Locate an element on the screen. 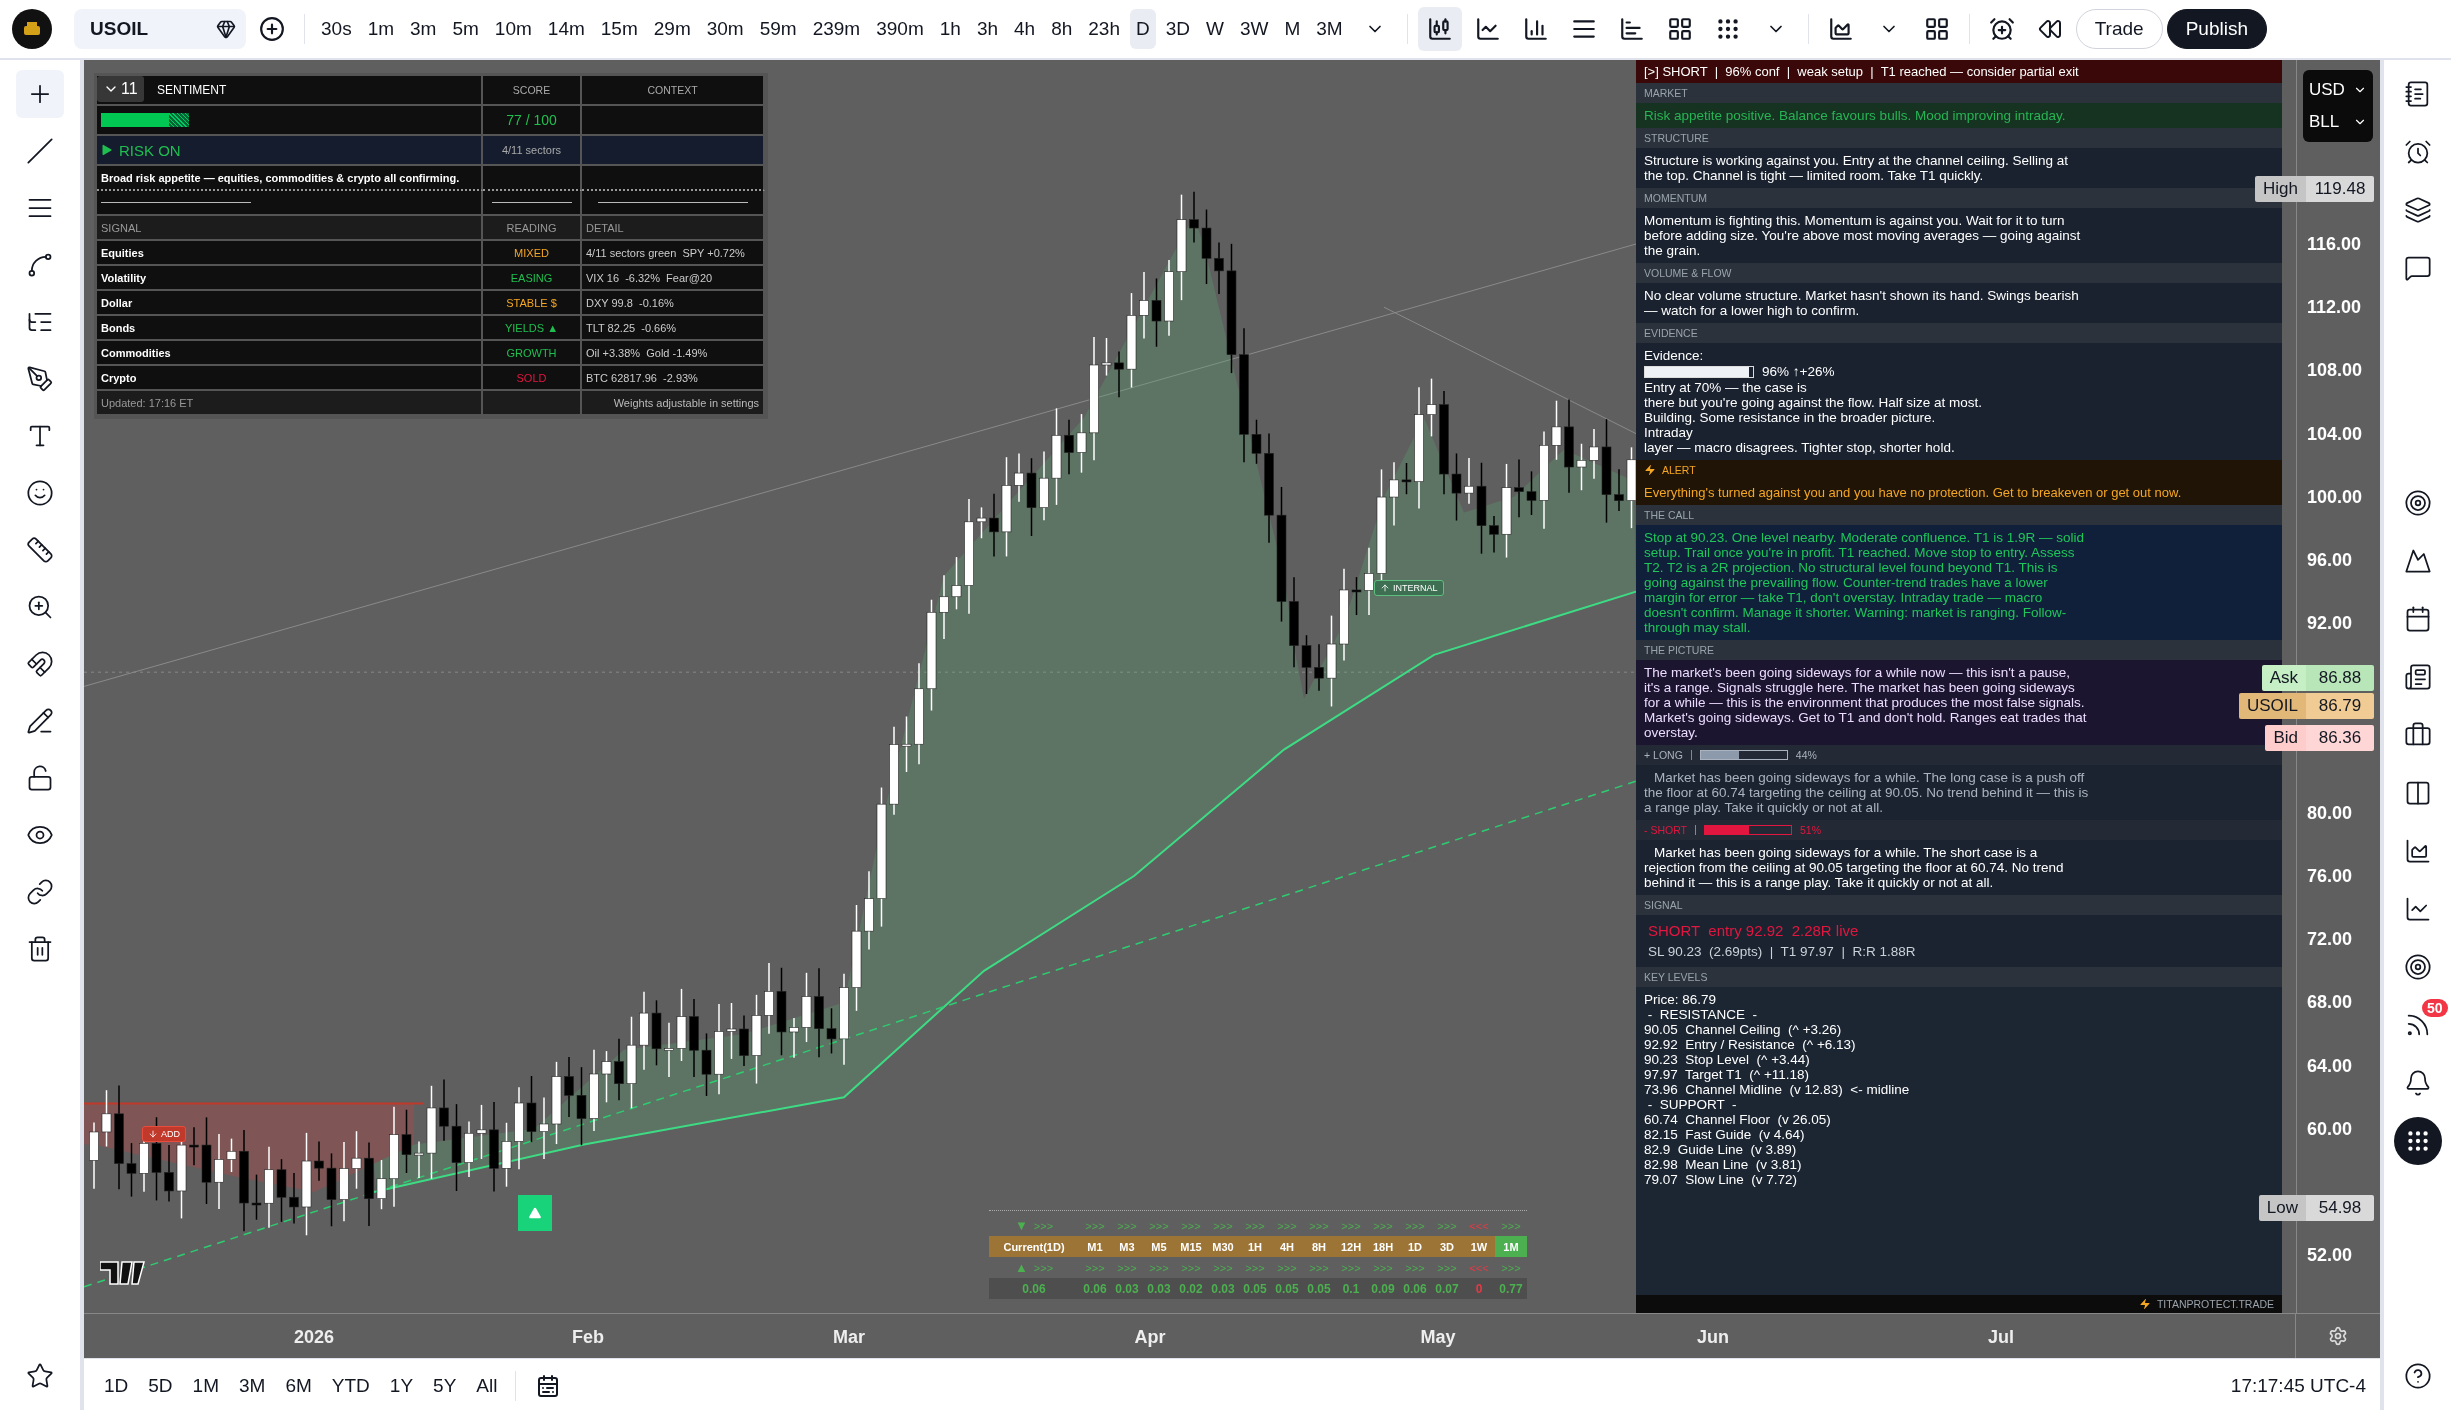 The height and width of the screenshot is (1410, 2451). signal-name: Equities is located at coordinates (290, 253).